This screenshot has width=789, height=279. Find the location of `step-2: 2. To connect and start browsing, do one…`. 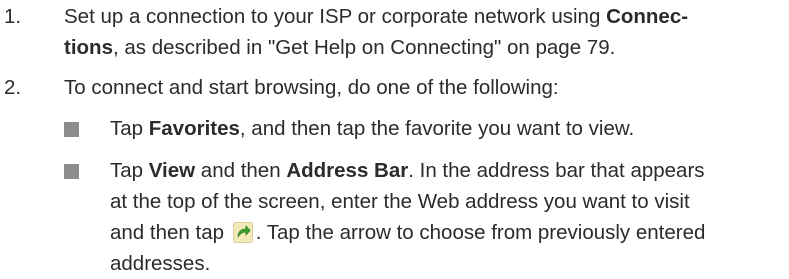

step-2: 2. To connect and start browsing, do one… is located at coordinates (394, 87).